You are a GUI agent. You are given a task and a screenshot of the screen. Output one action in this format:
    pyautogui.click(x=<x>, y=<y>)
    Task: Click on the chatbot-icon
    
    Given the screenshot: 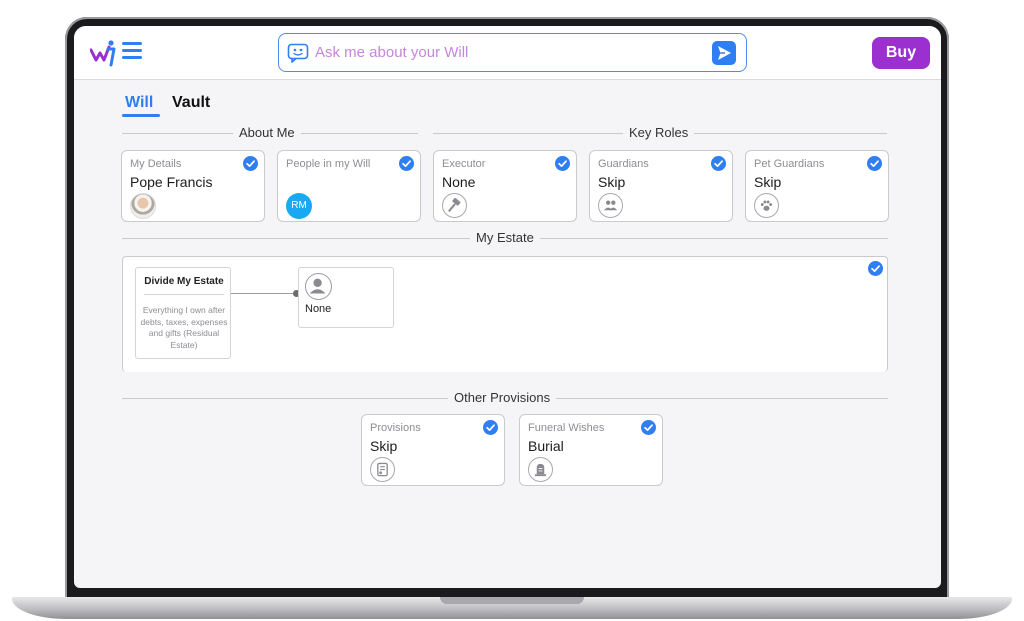 What is the action you would take?
    pyautogui.click(x=298, y=53)
    